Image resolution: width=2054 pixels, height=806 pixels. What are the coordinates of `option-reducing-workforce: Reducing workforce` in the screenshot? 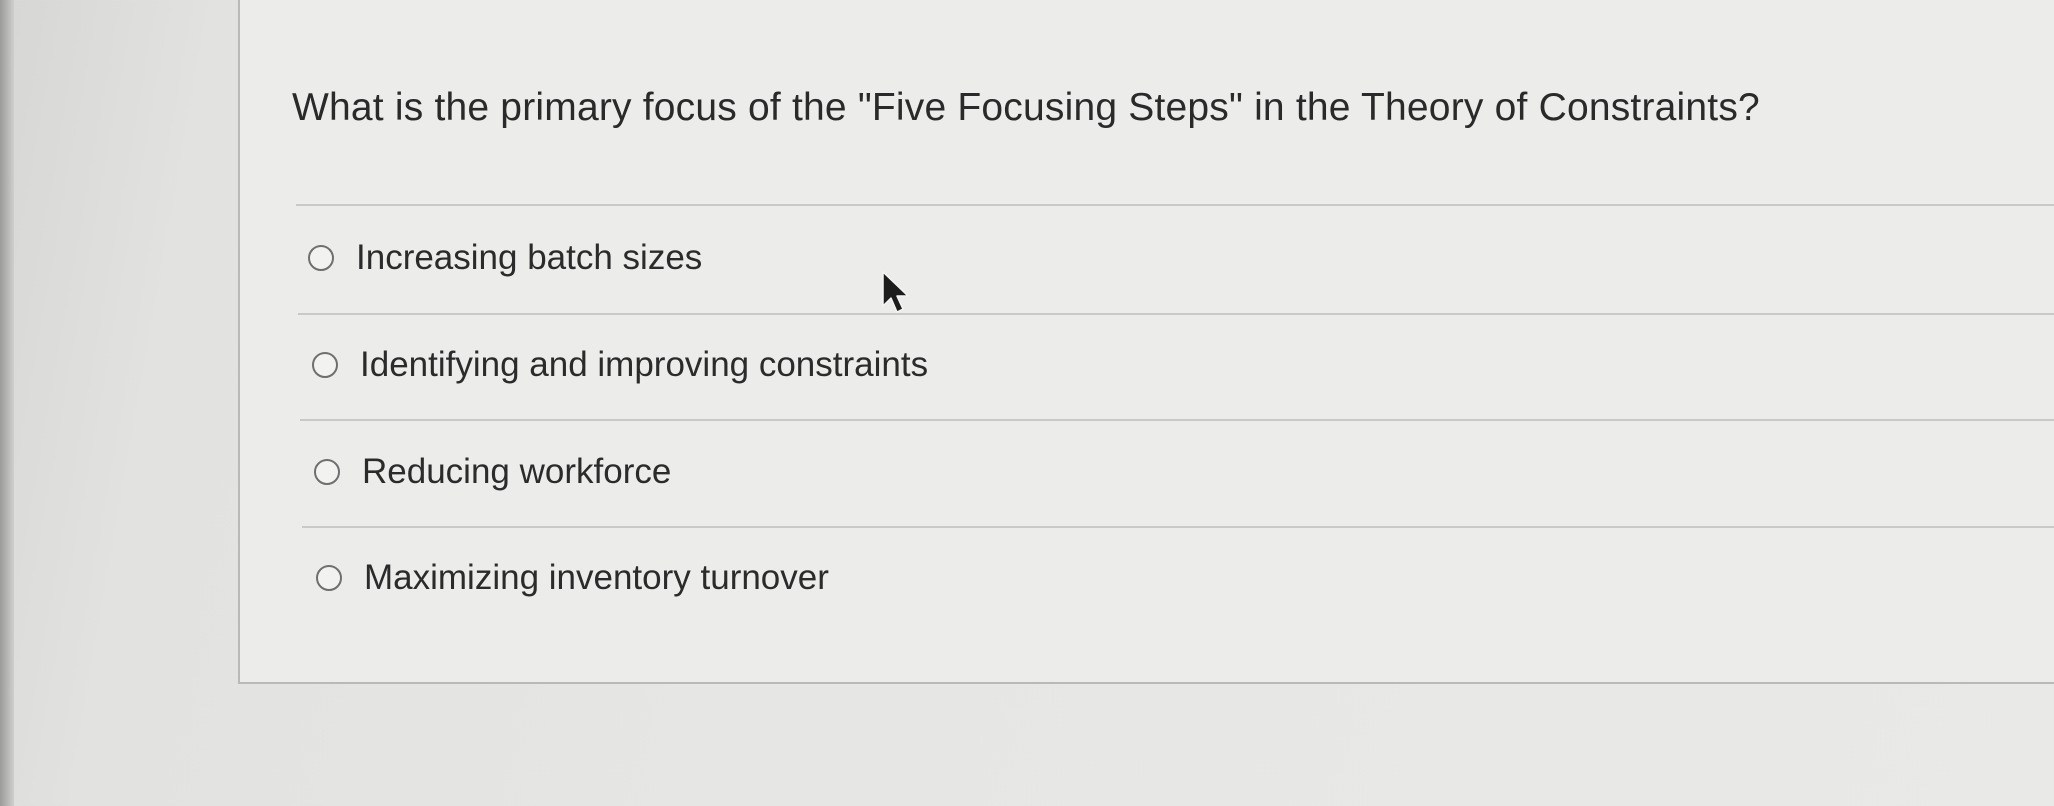 It's located at (492, 472).